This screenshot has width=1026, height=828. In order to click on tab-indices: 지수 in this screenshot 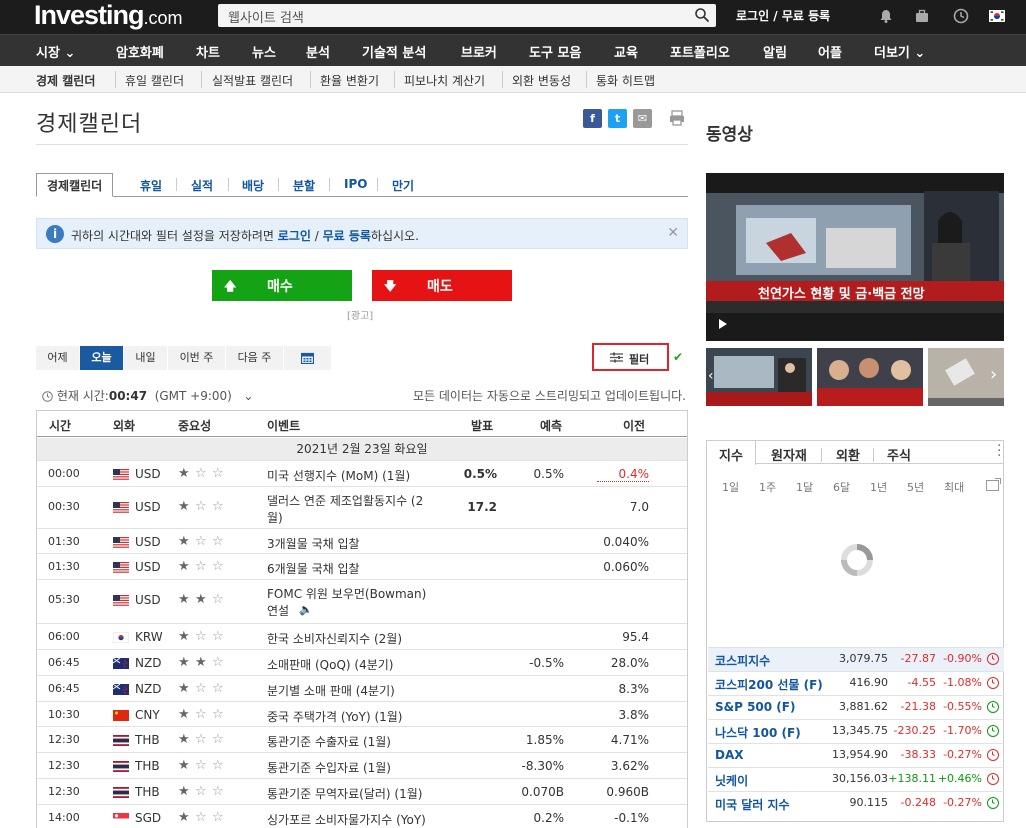, I will do `click(731, 453)`.